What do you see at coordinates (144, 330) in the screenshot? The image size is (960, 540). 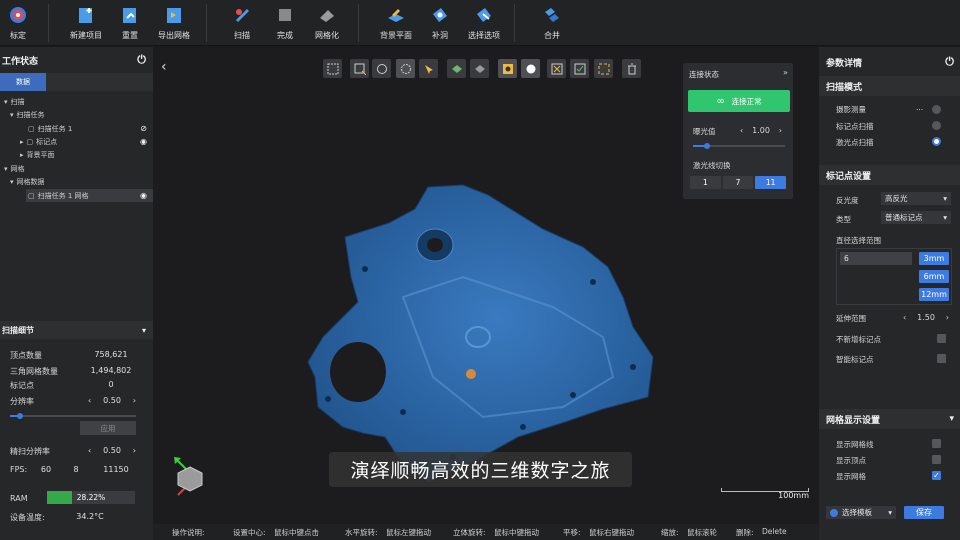 I see `collapse-icon: ▾` at bounding box center [144, 330].